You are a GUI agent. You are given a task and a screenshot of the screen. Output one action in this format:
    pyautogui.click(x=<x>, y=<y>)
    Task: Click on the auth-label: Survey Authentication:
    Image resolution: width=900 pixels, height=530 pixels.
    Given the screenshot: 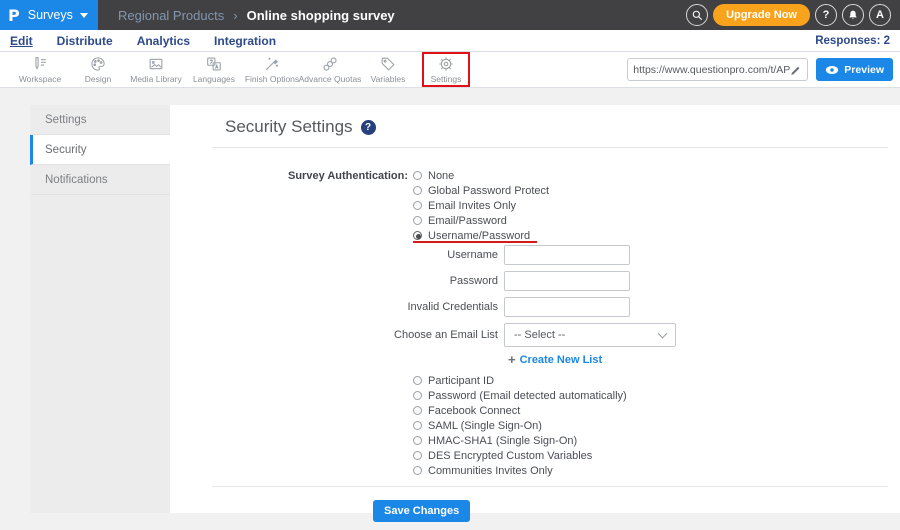 What is the action you would take?
    pyautogui.click(x=348, y=176)
    